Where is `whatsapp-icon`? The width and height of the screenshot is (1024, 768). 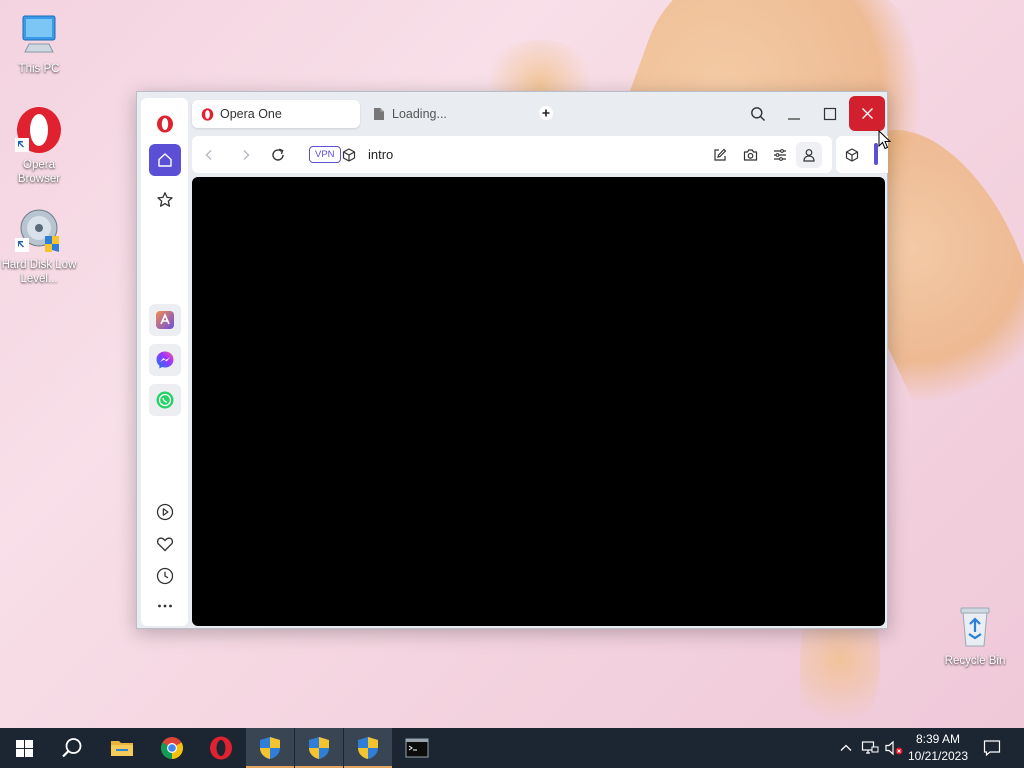
whatsapp-icon is located at coordinates (165, 400).